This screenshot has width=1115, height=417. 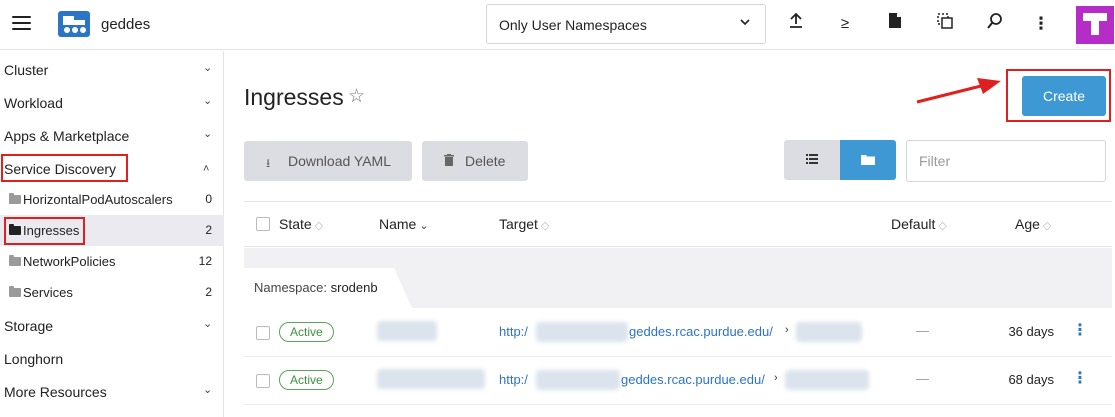 I want to click on column-header-label: Age, so click(x=1027, y=224).